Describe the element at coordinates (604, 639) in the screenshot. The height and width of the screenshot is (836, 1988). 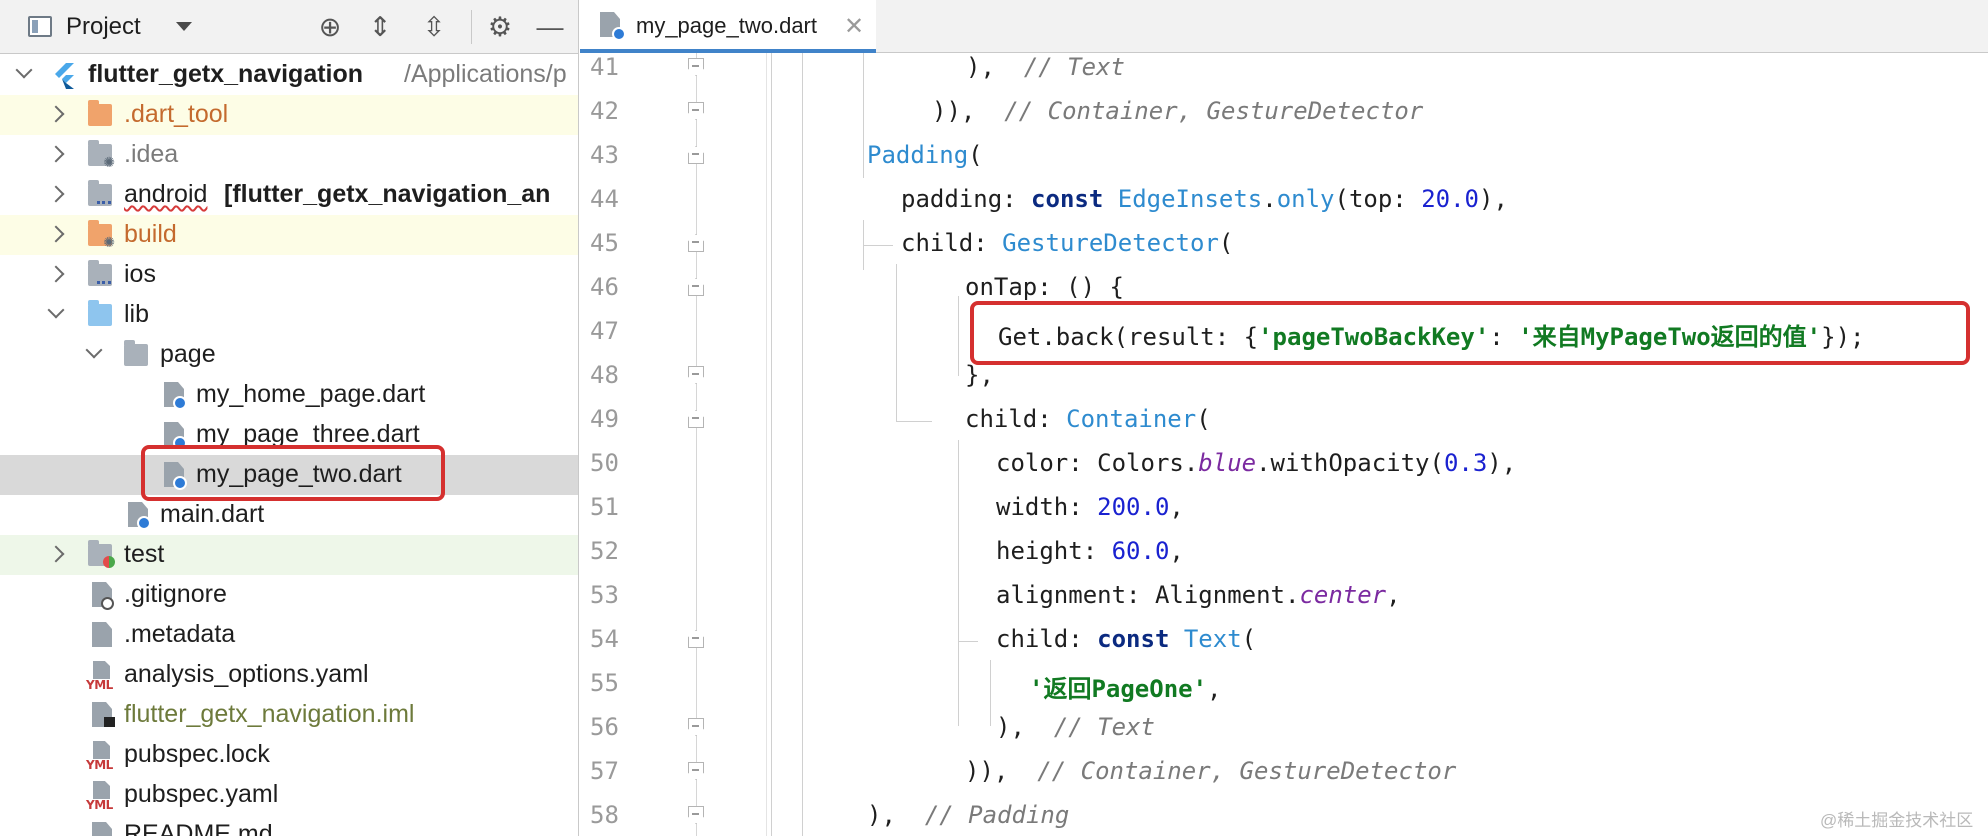
I see `line-number: 54` at that location.